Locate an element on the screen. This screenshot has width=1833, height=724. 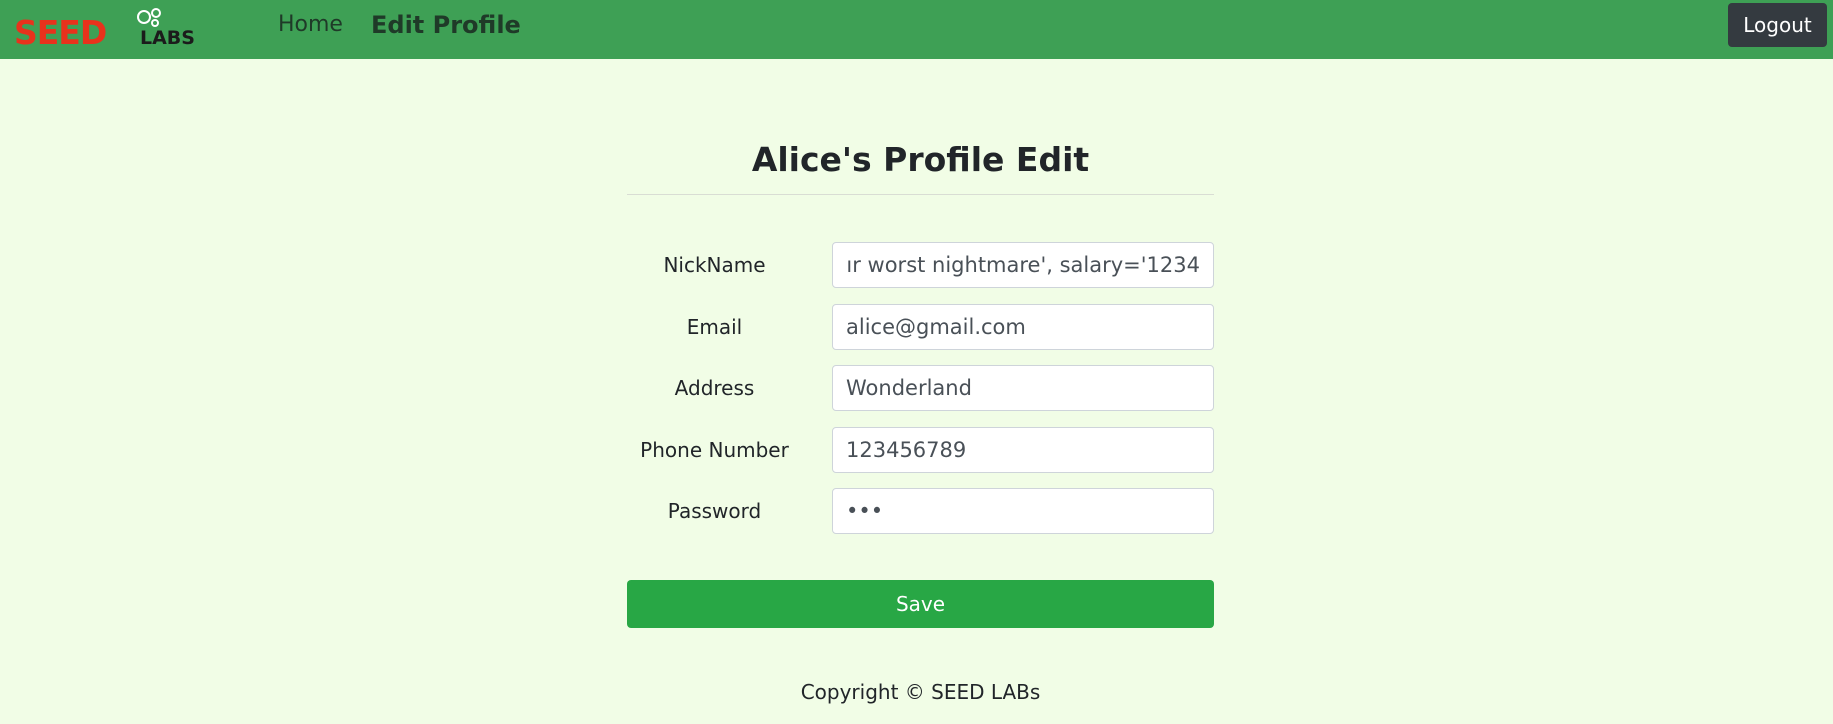
title-divider is located at coordinates (920, 194).